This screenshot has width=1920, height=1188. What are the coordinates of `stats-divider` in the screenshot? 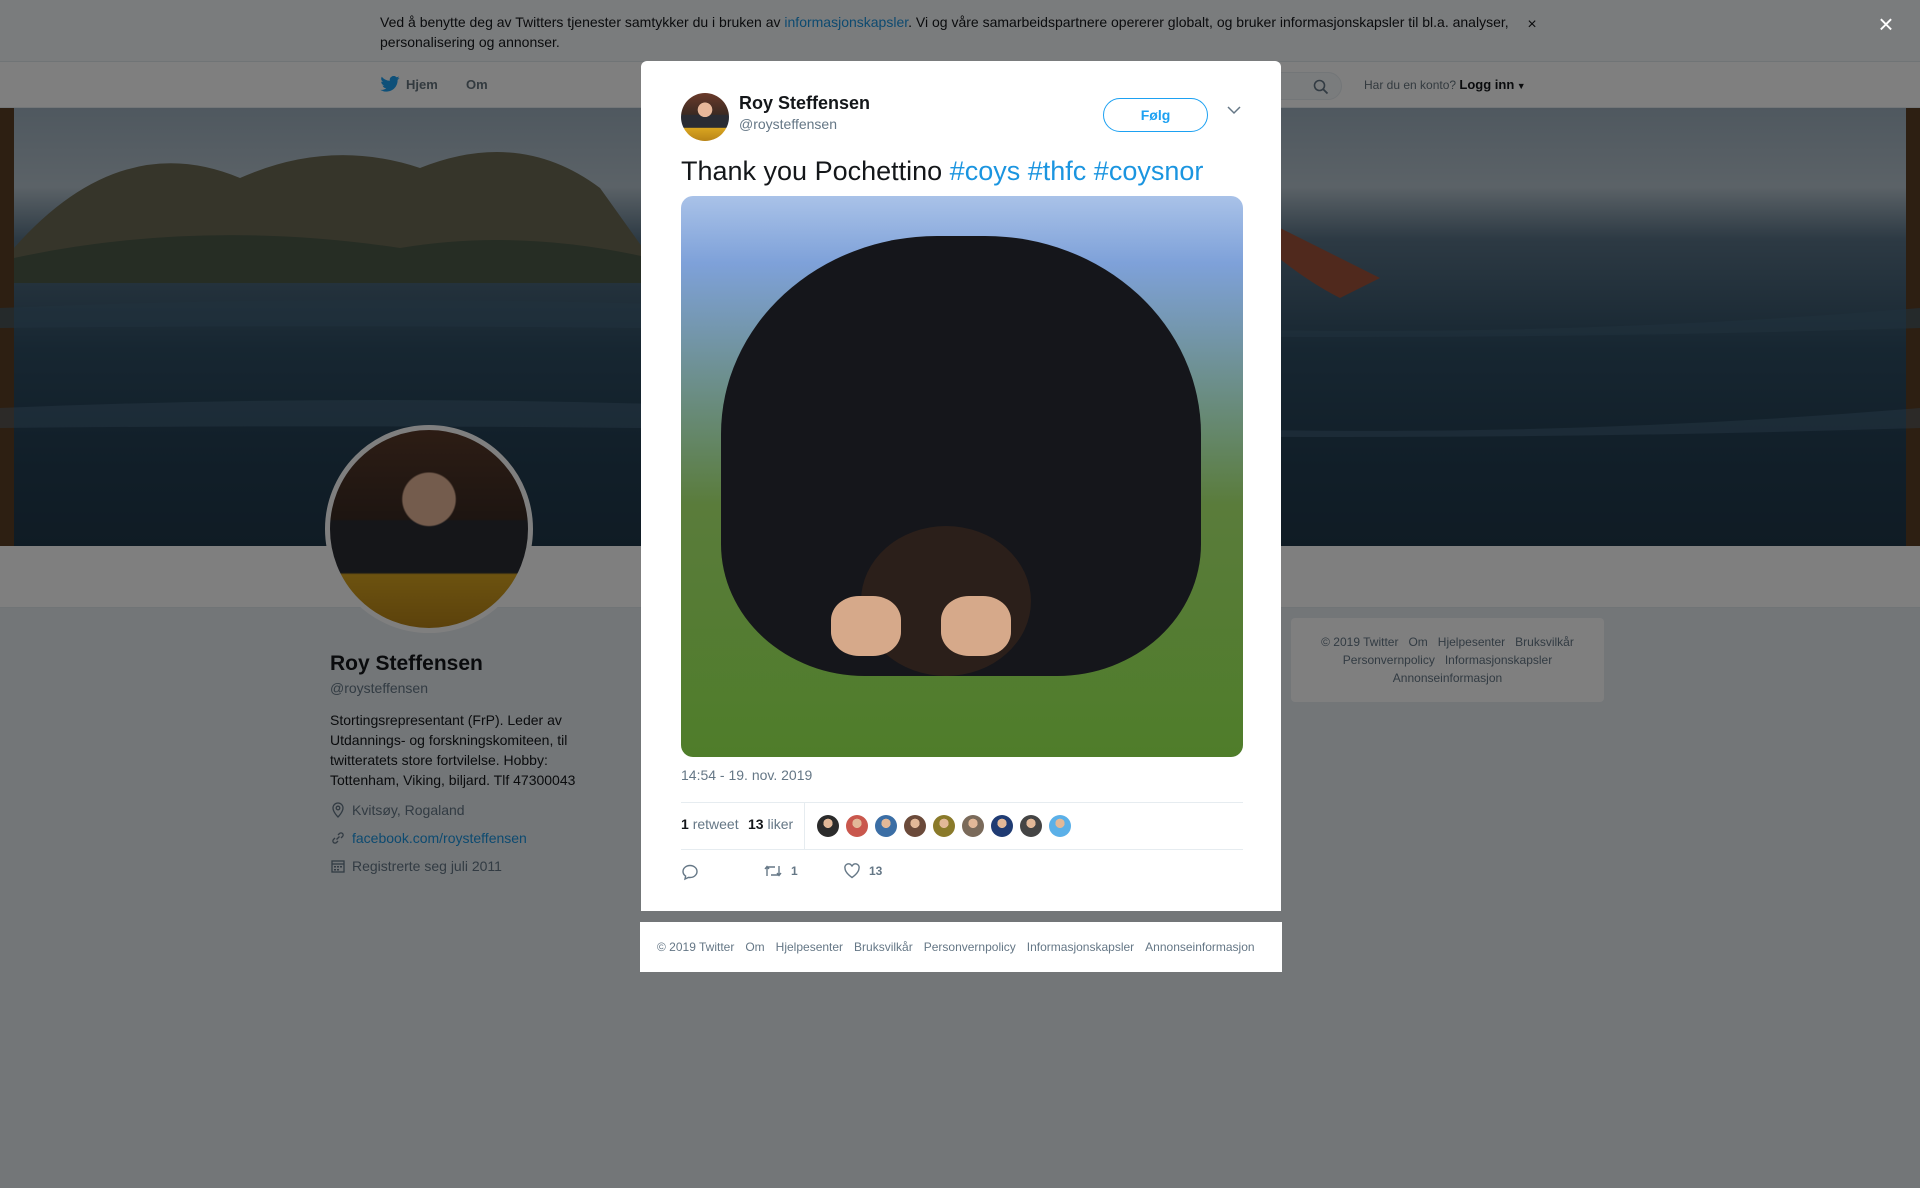 It's located at (804, 826).